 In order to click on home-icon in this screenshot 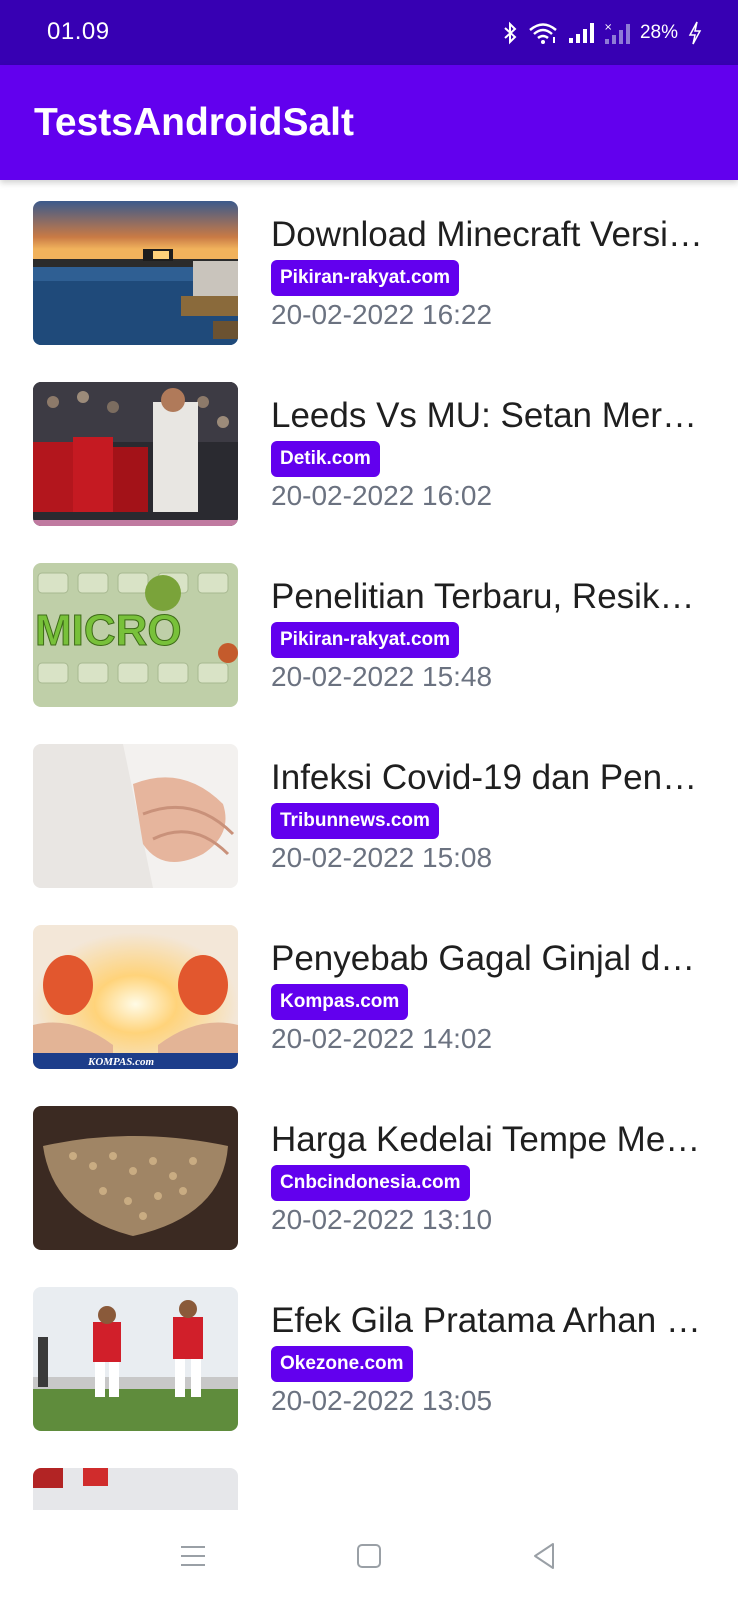, I will do `click(369, 1556)`.